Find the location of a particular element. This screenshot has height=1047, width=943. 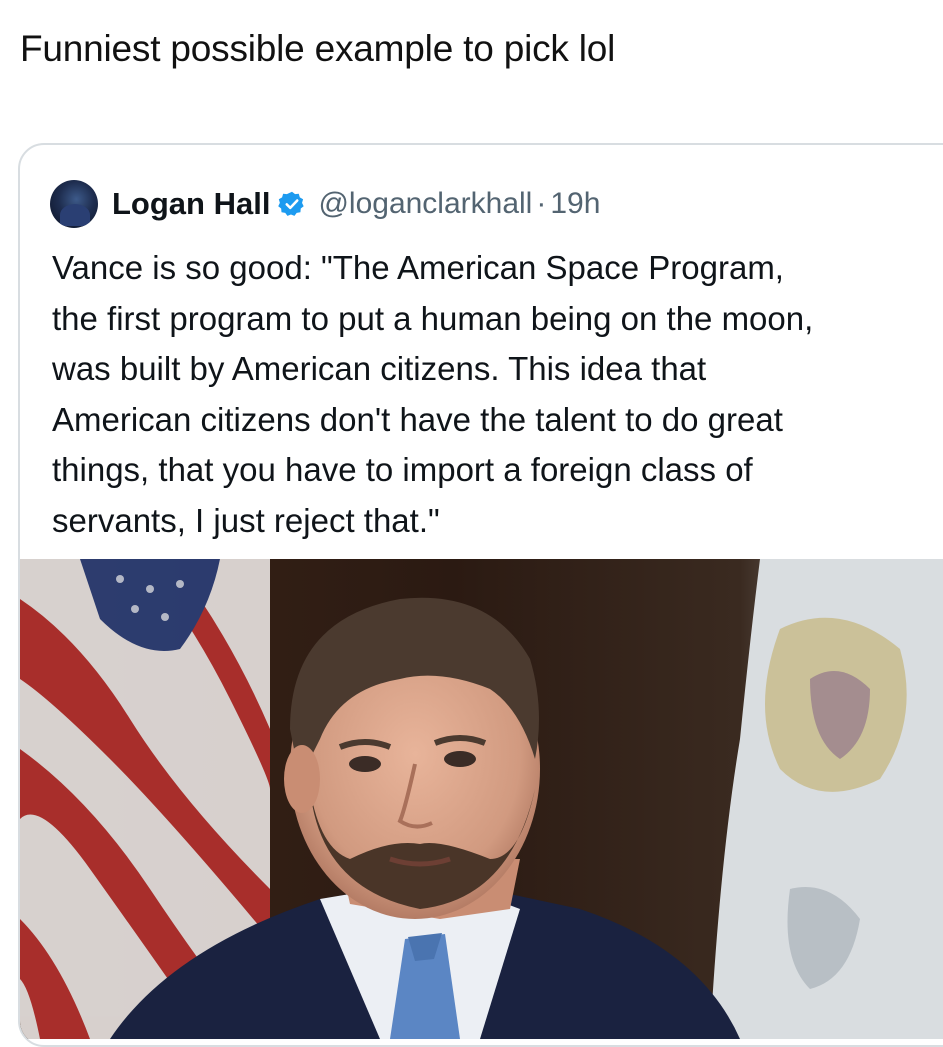

post-timestamp: 19h is located at coordinates (575, 204).